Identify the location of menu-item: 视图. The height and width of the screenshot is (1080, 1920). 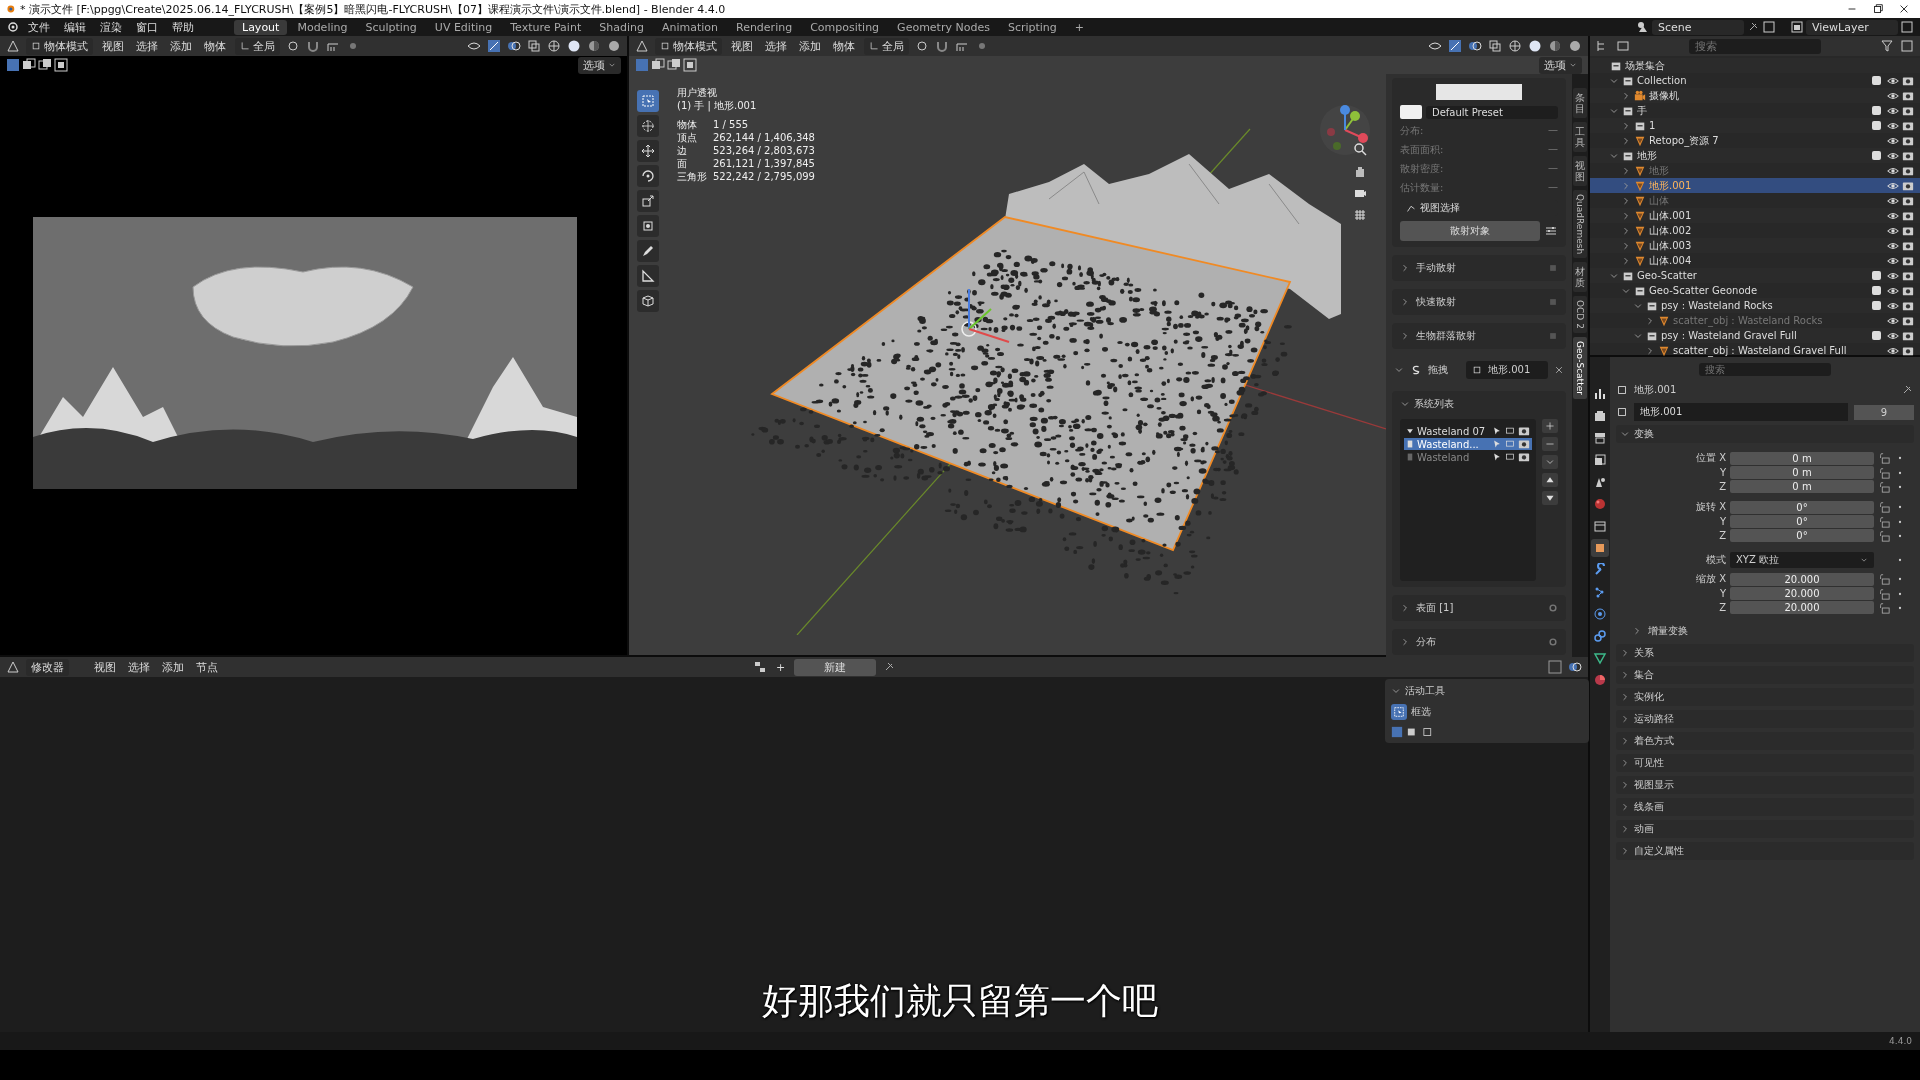
(105, 667).